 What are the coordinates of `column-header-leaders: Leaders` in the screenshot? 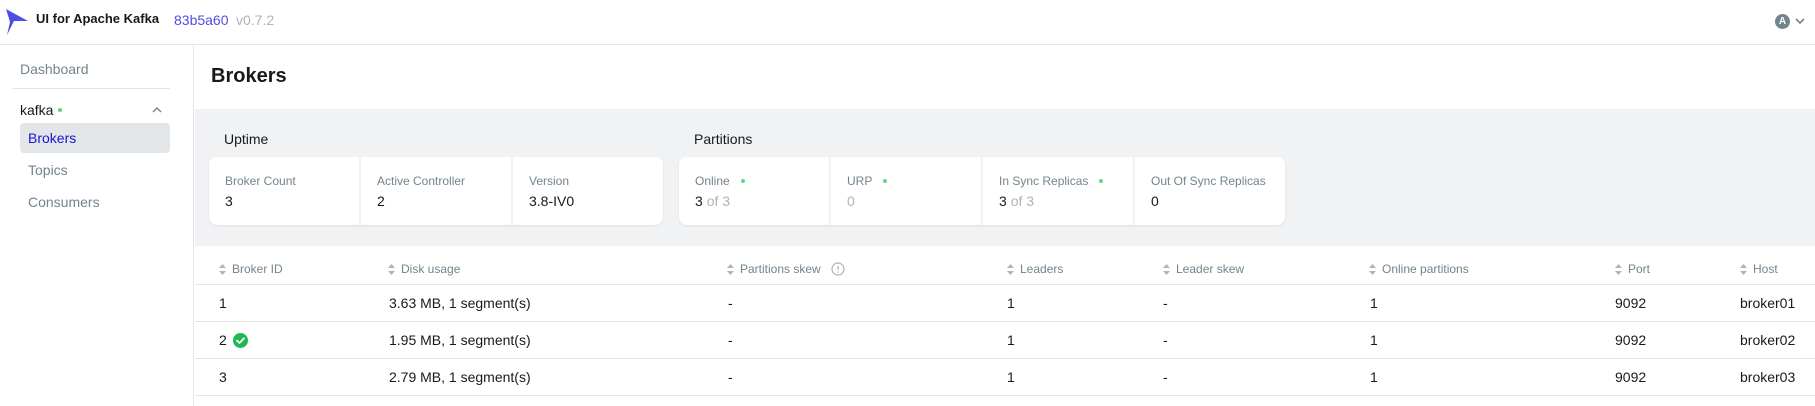 It's located at (1035, 269).